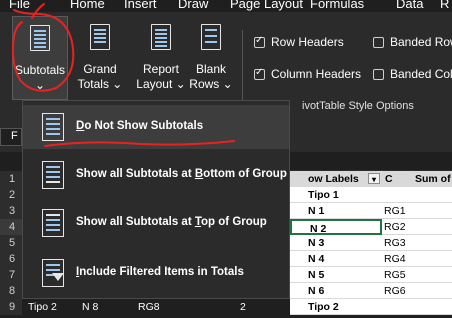  I want to click on annotation-underline, so click(139, 143).